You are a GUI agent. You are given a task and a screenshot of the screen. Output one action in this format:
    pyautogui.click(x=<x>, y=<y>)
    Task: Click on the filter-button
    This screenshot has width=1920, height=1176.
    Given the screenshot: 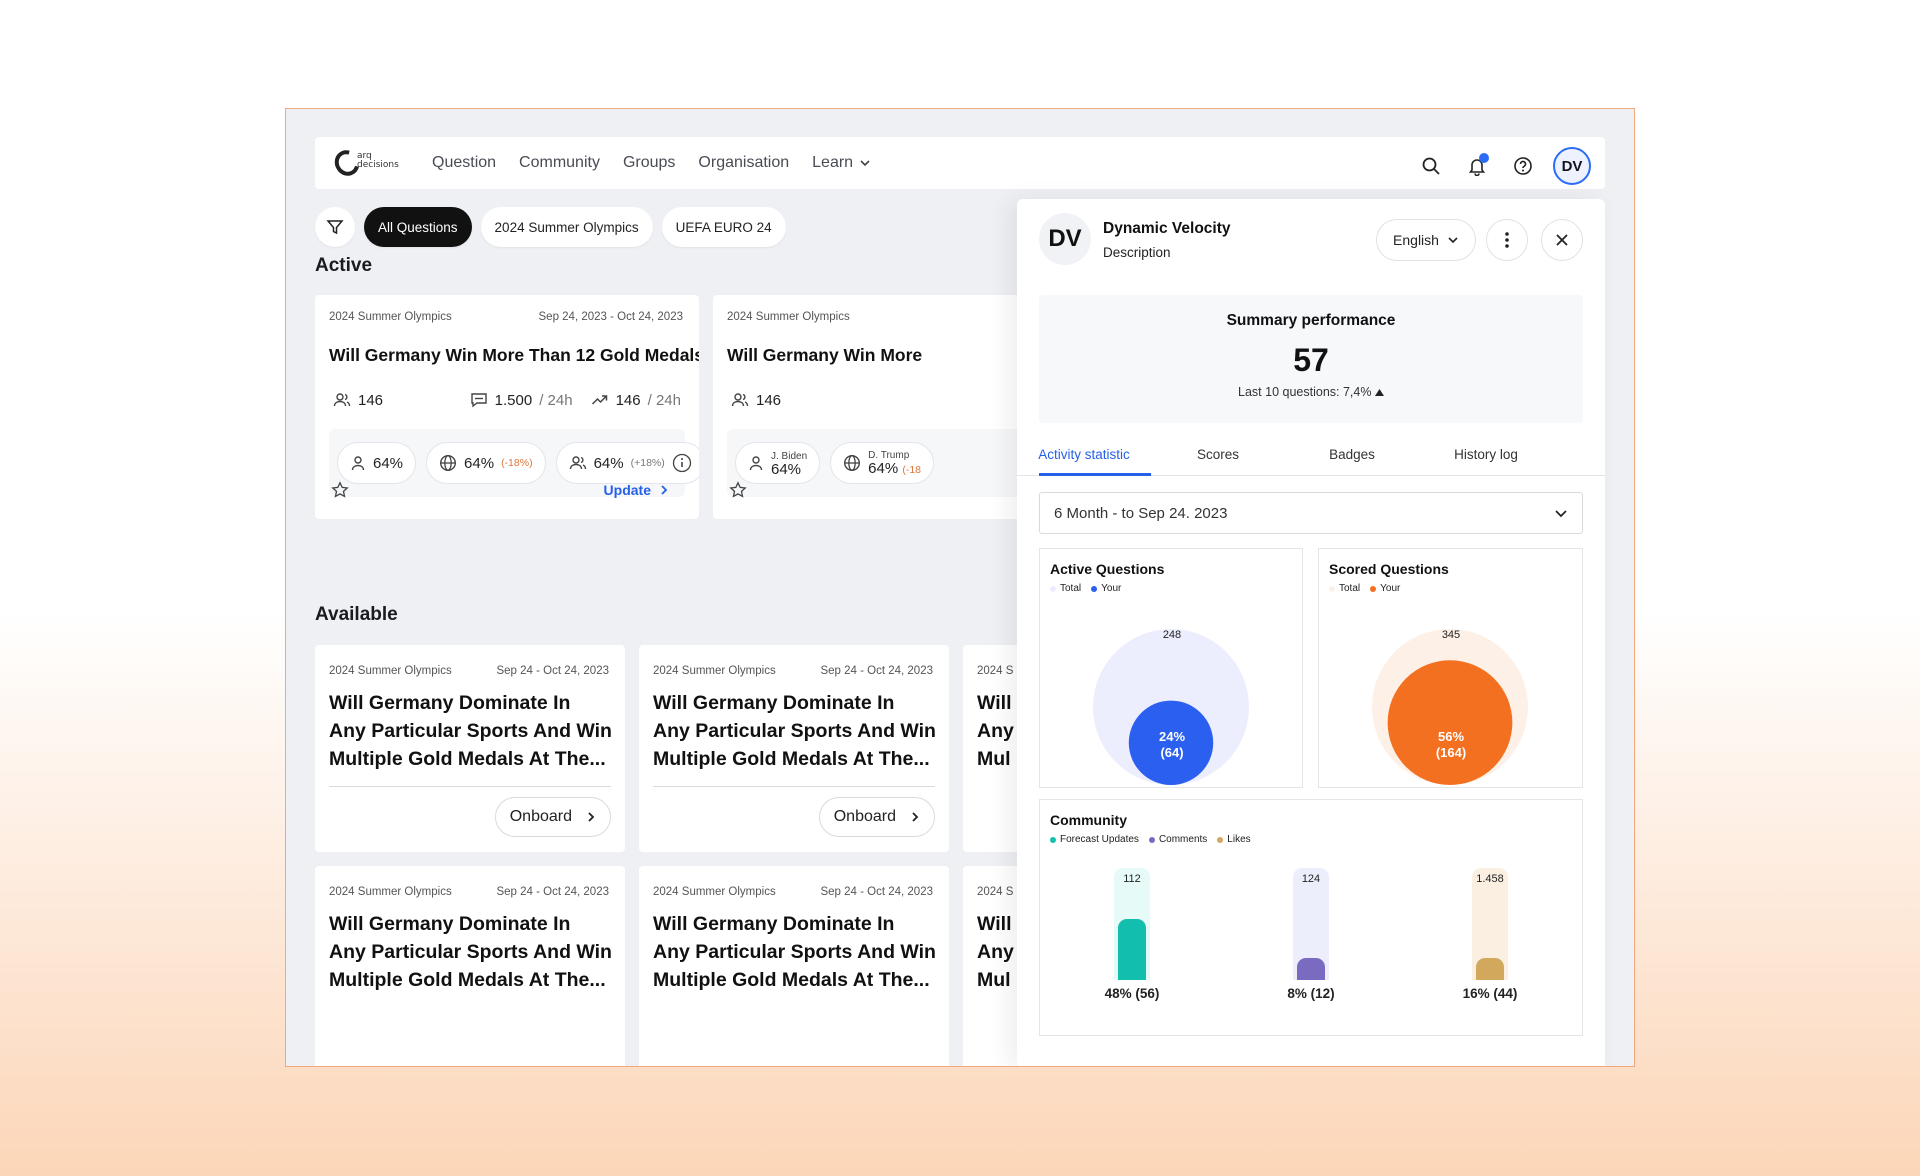 What is the action you would take?
    pyautogui.click(x=335, y=227)
    